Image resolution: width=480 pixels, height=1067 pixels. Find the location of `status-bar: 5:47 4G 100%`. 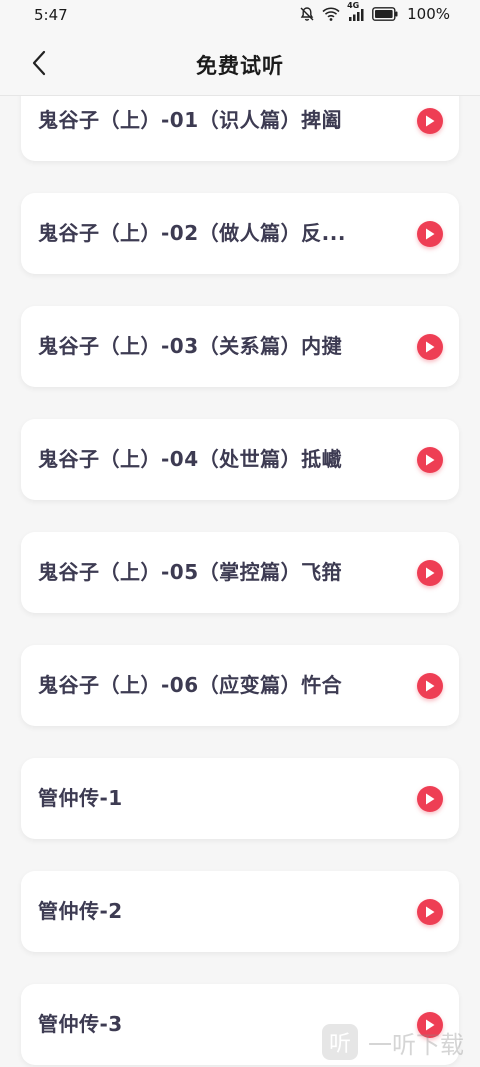

status-bar: 5:47 4G 100% is located at coordinates (240, 16).